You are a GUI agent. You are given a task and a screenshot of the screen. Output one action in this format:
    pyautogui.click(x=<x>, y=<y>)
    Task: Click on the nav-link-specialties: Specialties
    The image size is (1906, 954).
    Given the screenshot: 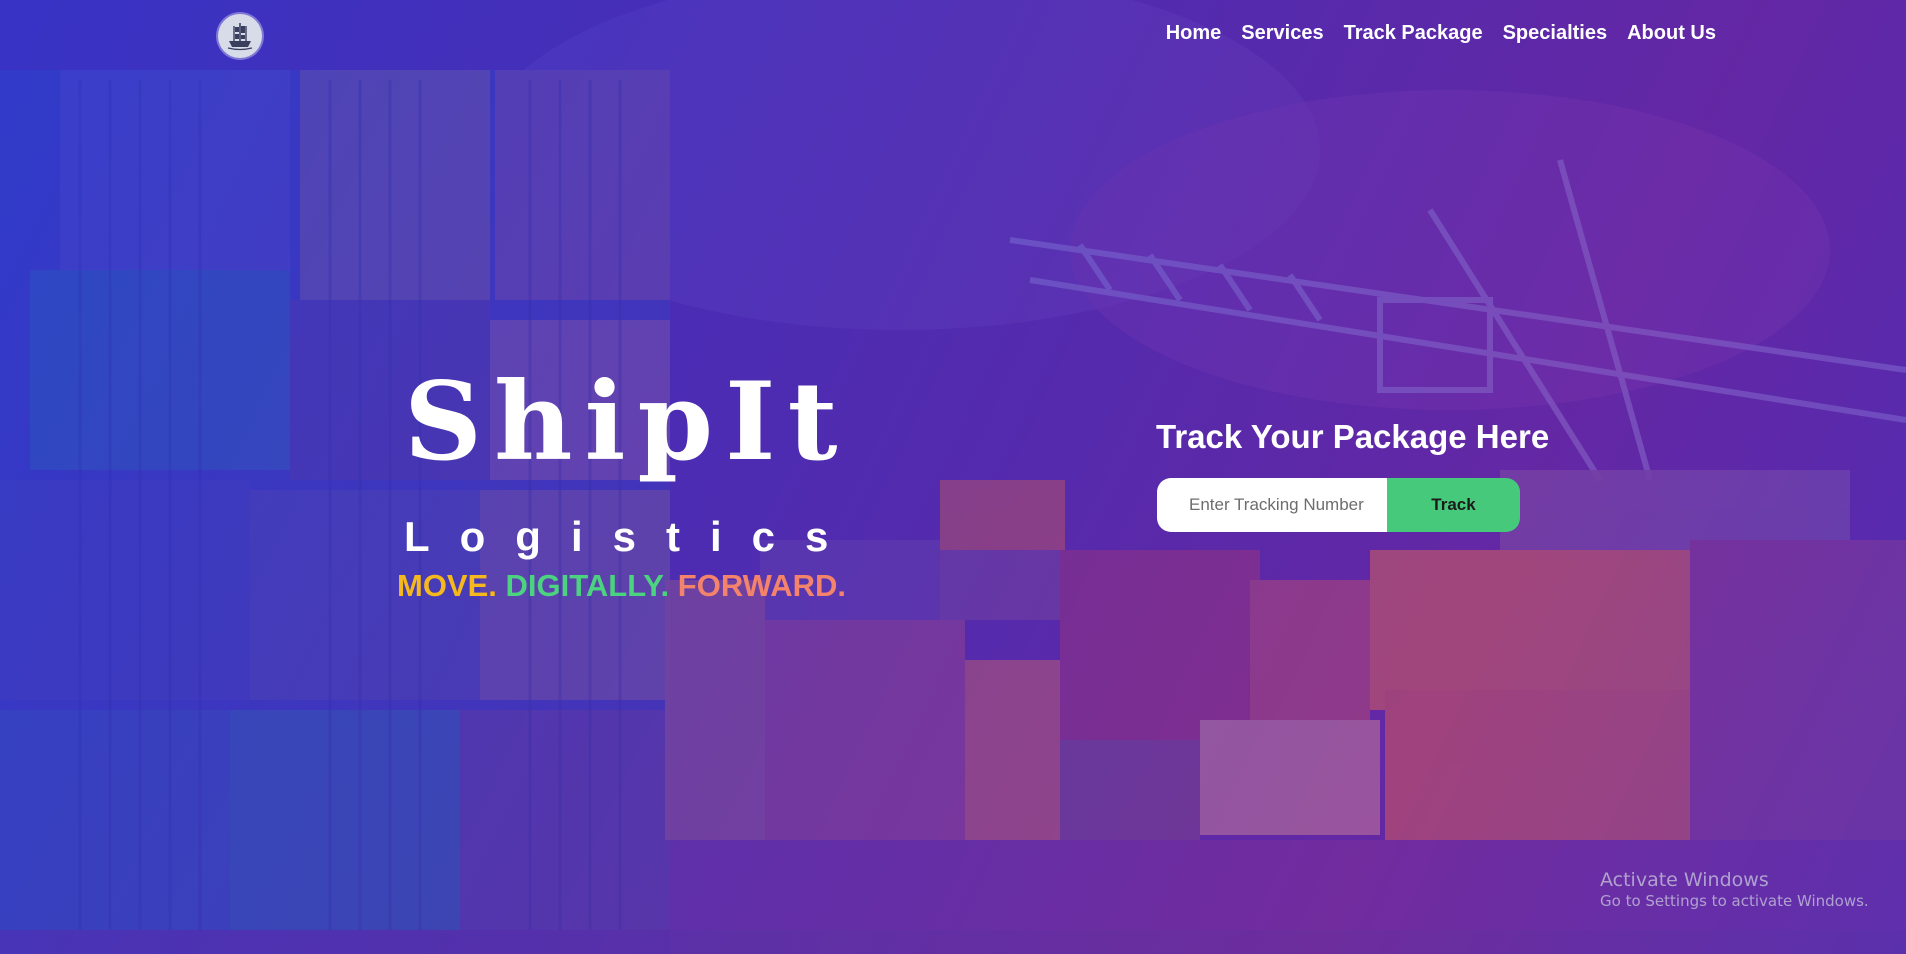 What is the action you would take?
    pyautogui.click(x=1555, y=33)
    